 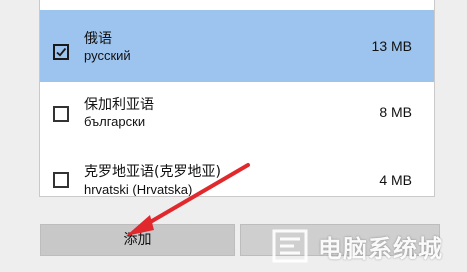 I want to click on list-item-croatian: 克罗地亚语(克罗地亚) hrvatski (Hrvatska) 4 MB, so click(x=237, y=174).